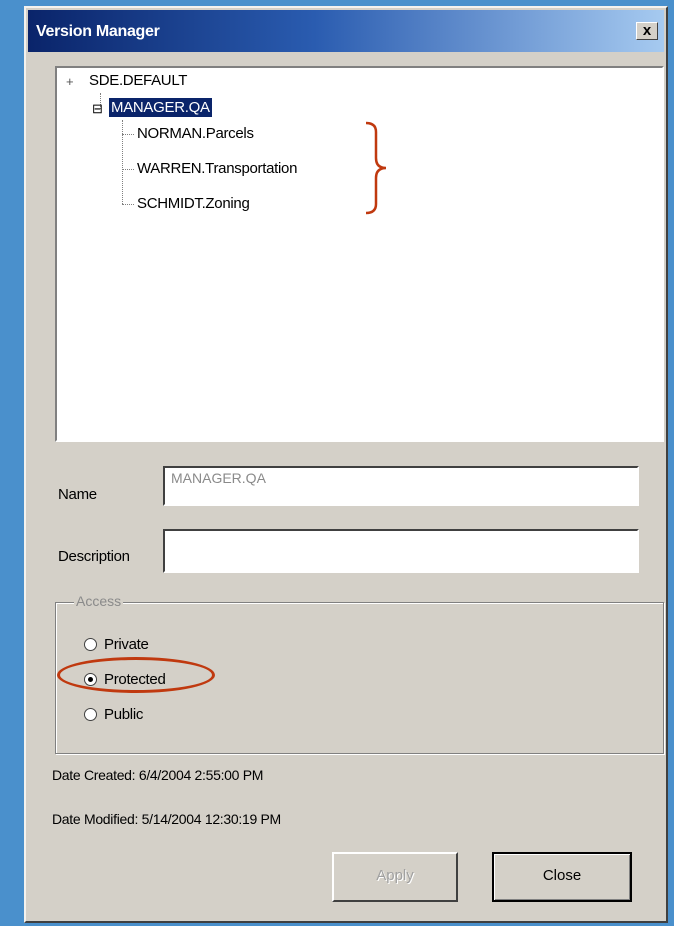 This screenshot has height=926, width=674. Describe the element at coordinates (395, 877) in the screenshot. I see `apply-button: Apply` at that location.